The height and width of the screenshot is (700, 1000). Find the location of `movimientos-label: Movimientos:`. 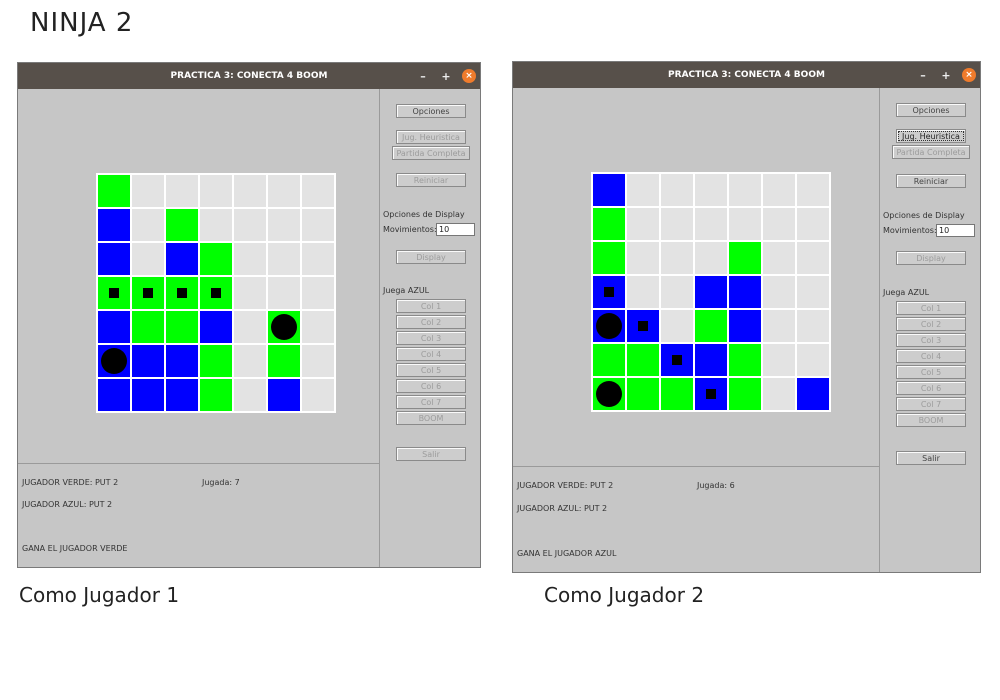

movimientos-label: Movimientos: is located at coordinates (410, 229).